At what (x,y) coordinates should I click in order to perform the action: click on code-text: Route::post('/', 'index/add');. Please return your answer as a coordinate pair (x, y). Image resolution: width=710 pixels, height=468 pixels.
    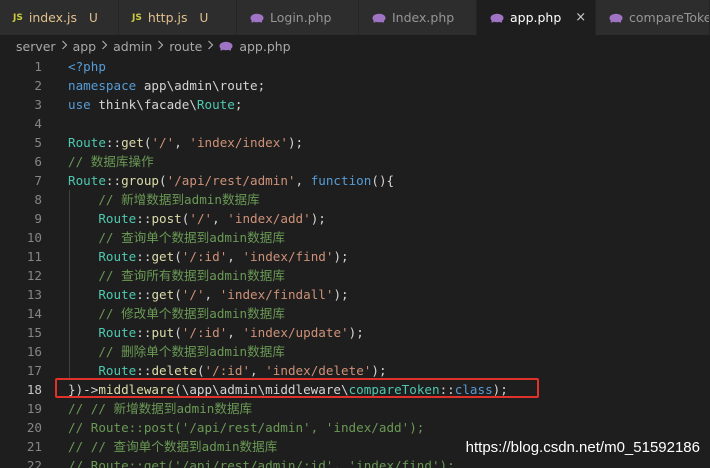
    Looking at the image, I should click on (197, 218).